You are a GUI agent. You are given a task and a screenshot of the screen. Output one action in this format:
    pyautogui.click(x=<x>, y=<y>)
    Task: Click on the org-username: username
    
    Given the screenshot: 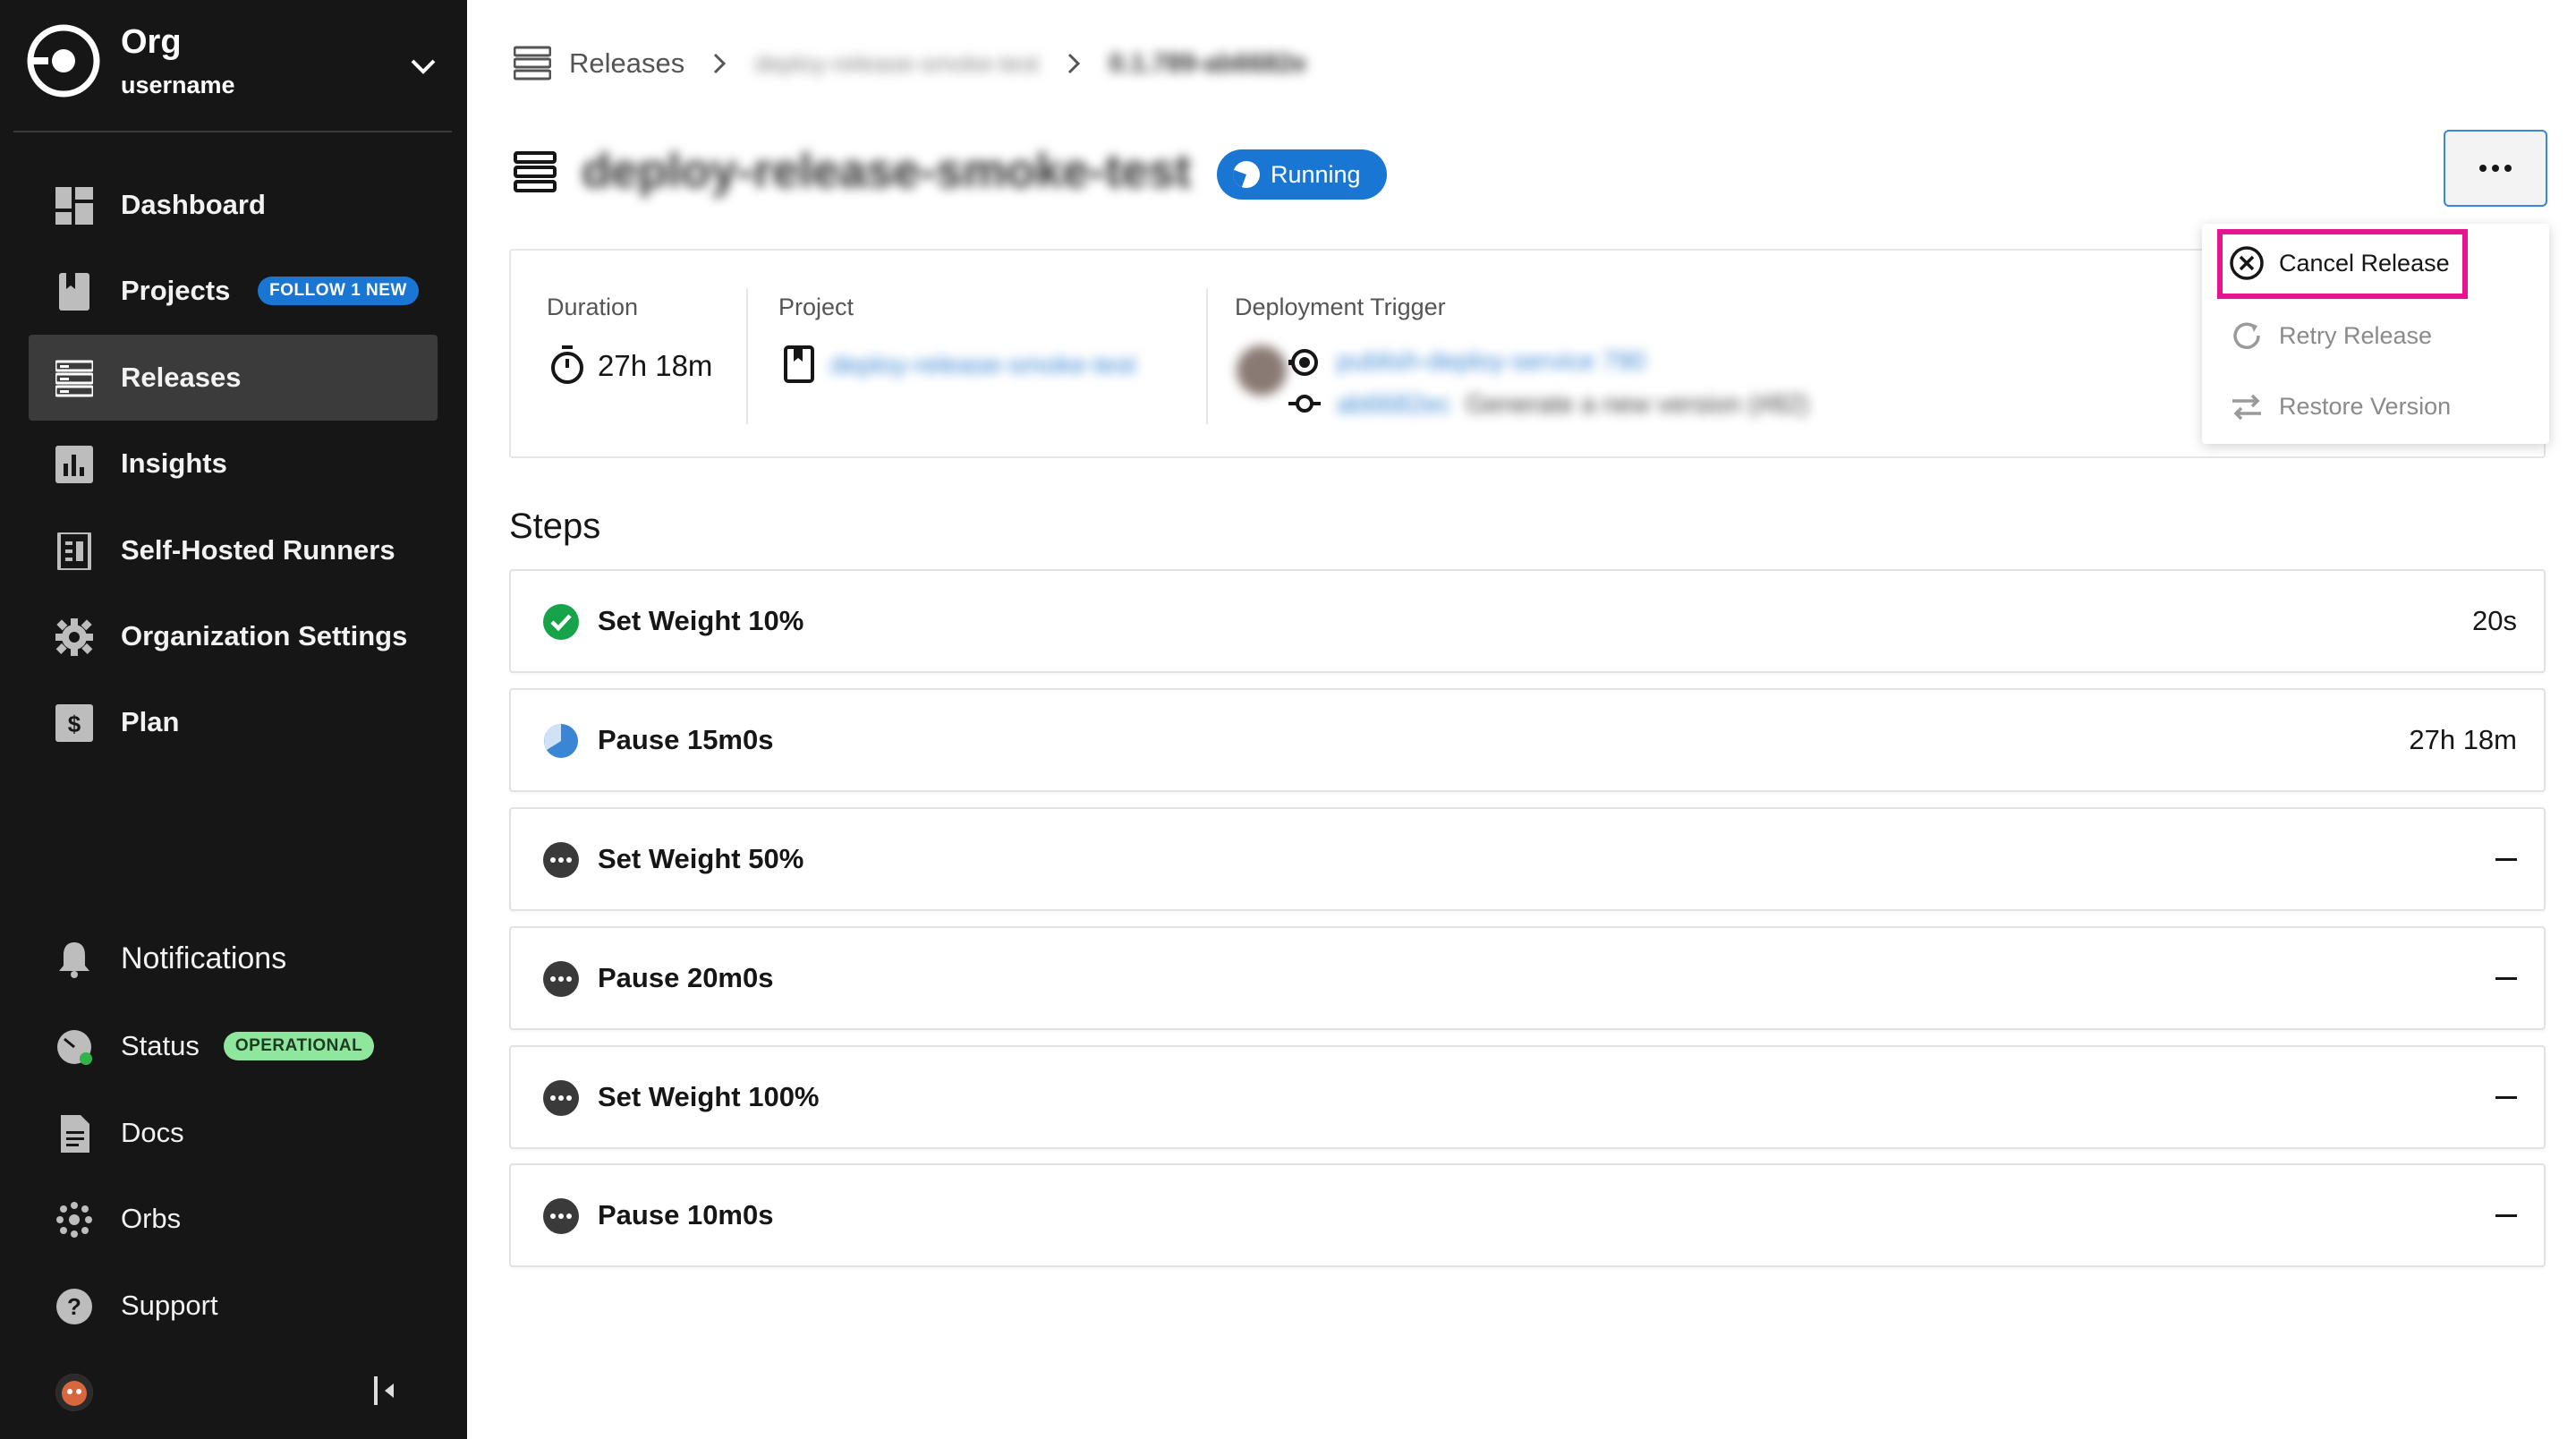 What is the action you would take?
    pyautogui.click(x=178, y=85)
    